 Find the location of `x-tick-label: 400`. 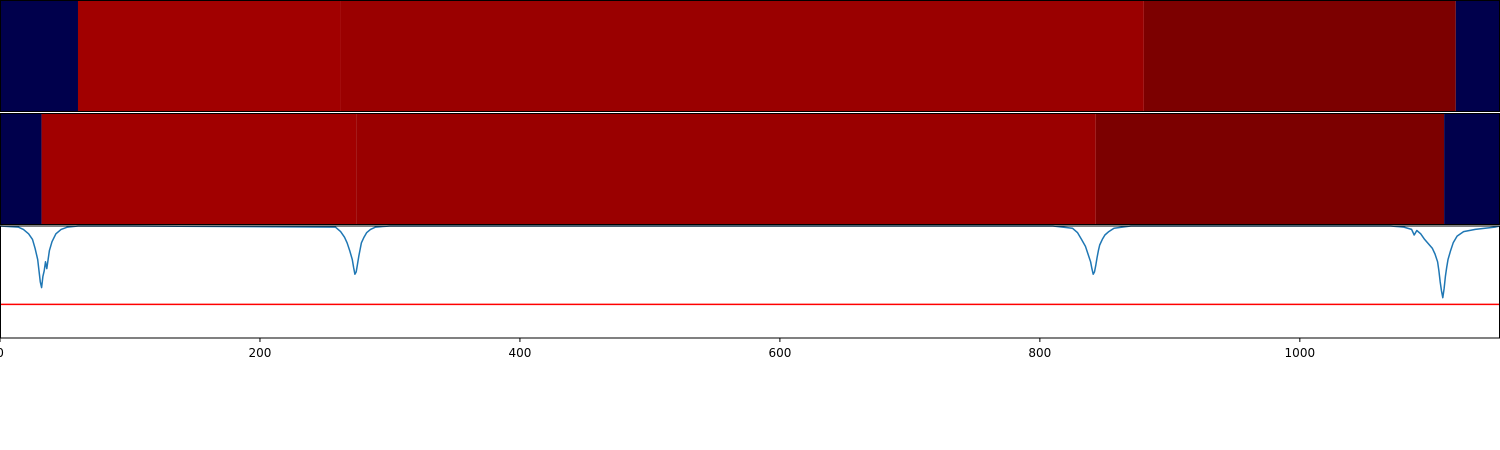

x-tick-label: 400 is located at coordinates (519, 353).